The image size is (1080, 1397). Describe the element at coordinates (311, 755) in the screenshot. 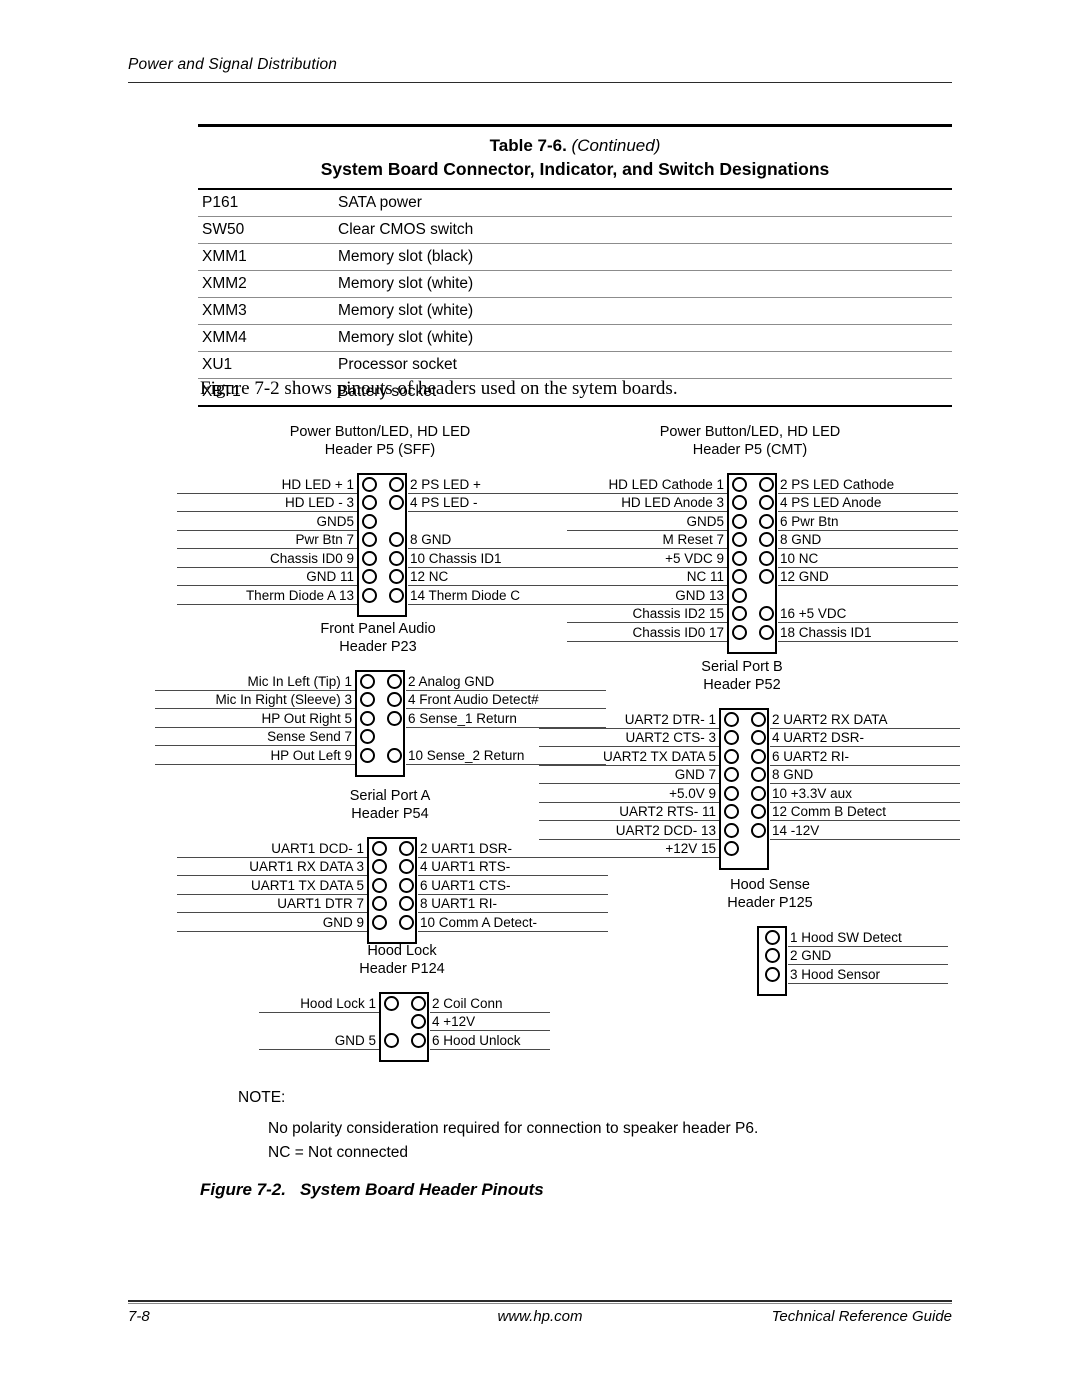

I see `pin-label-left: HP Out Left 9` at that location.